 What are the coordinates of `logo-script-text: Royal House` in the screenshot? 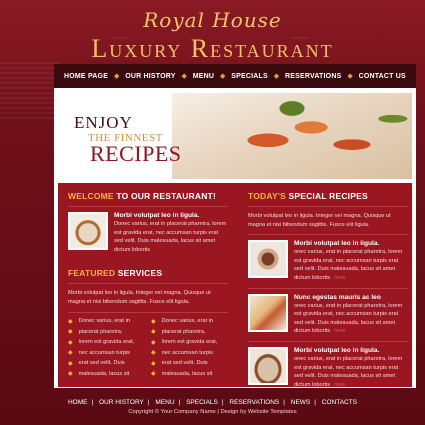 It's located at (212, 20).